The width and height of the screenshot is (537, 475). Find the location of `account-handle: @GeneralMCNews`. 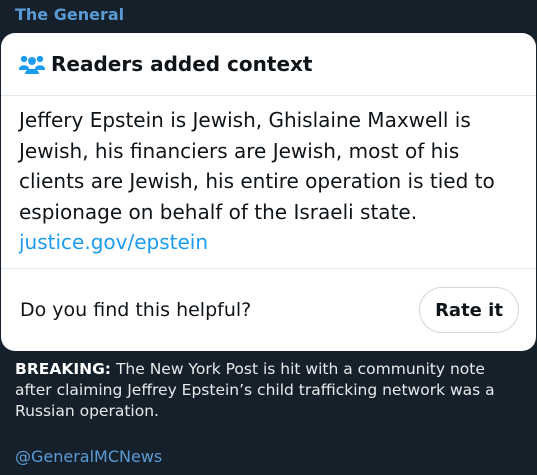

account-handle: @GeneralMCNews is located at coordinates (88, 456).